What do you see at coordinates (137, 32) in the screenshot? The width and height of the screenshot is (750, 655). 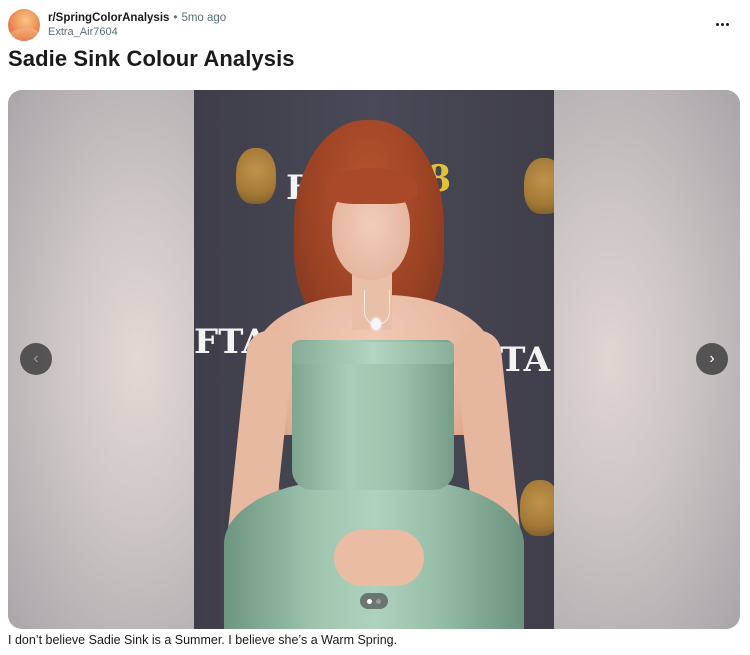 I see `author-link: Extra_Air7604` at bounding box center [137, 32].